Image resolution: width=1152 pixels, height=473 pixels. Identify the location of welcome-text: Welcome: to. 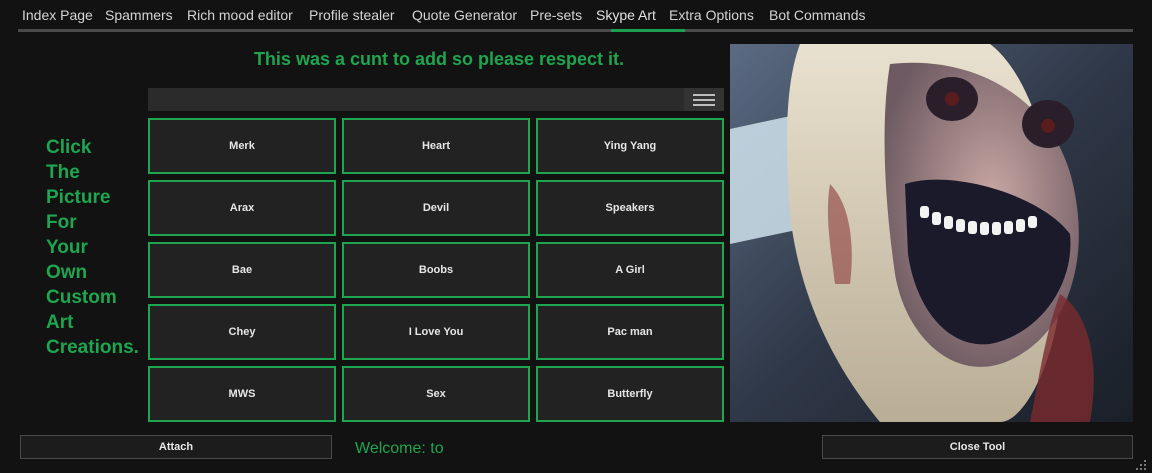
(399, 448).